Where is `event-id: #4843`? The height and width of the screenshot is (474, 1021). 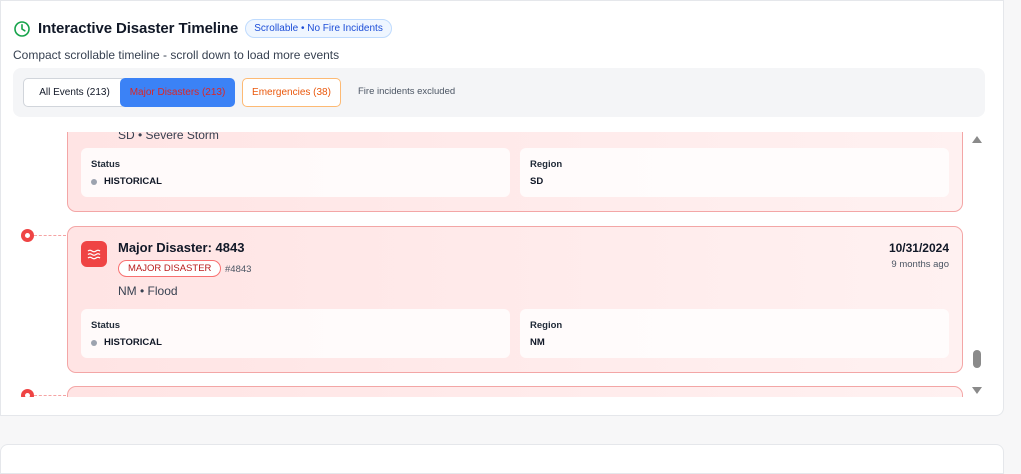
event-id: #4843 is located at coordinates (238, 269).